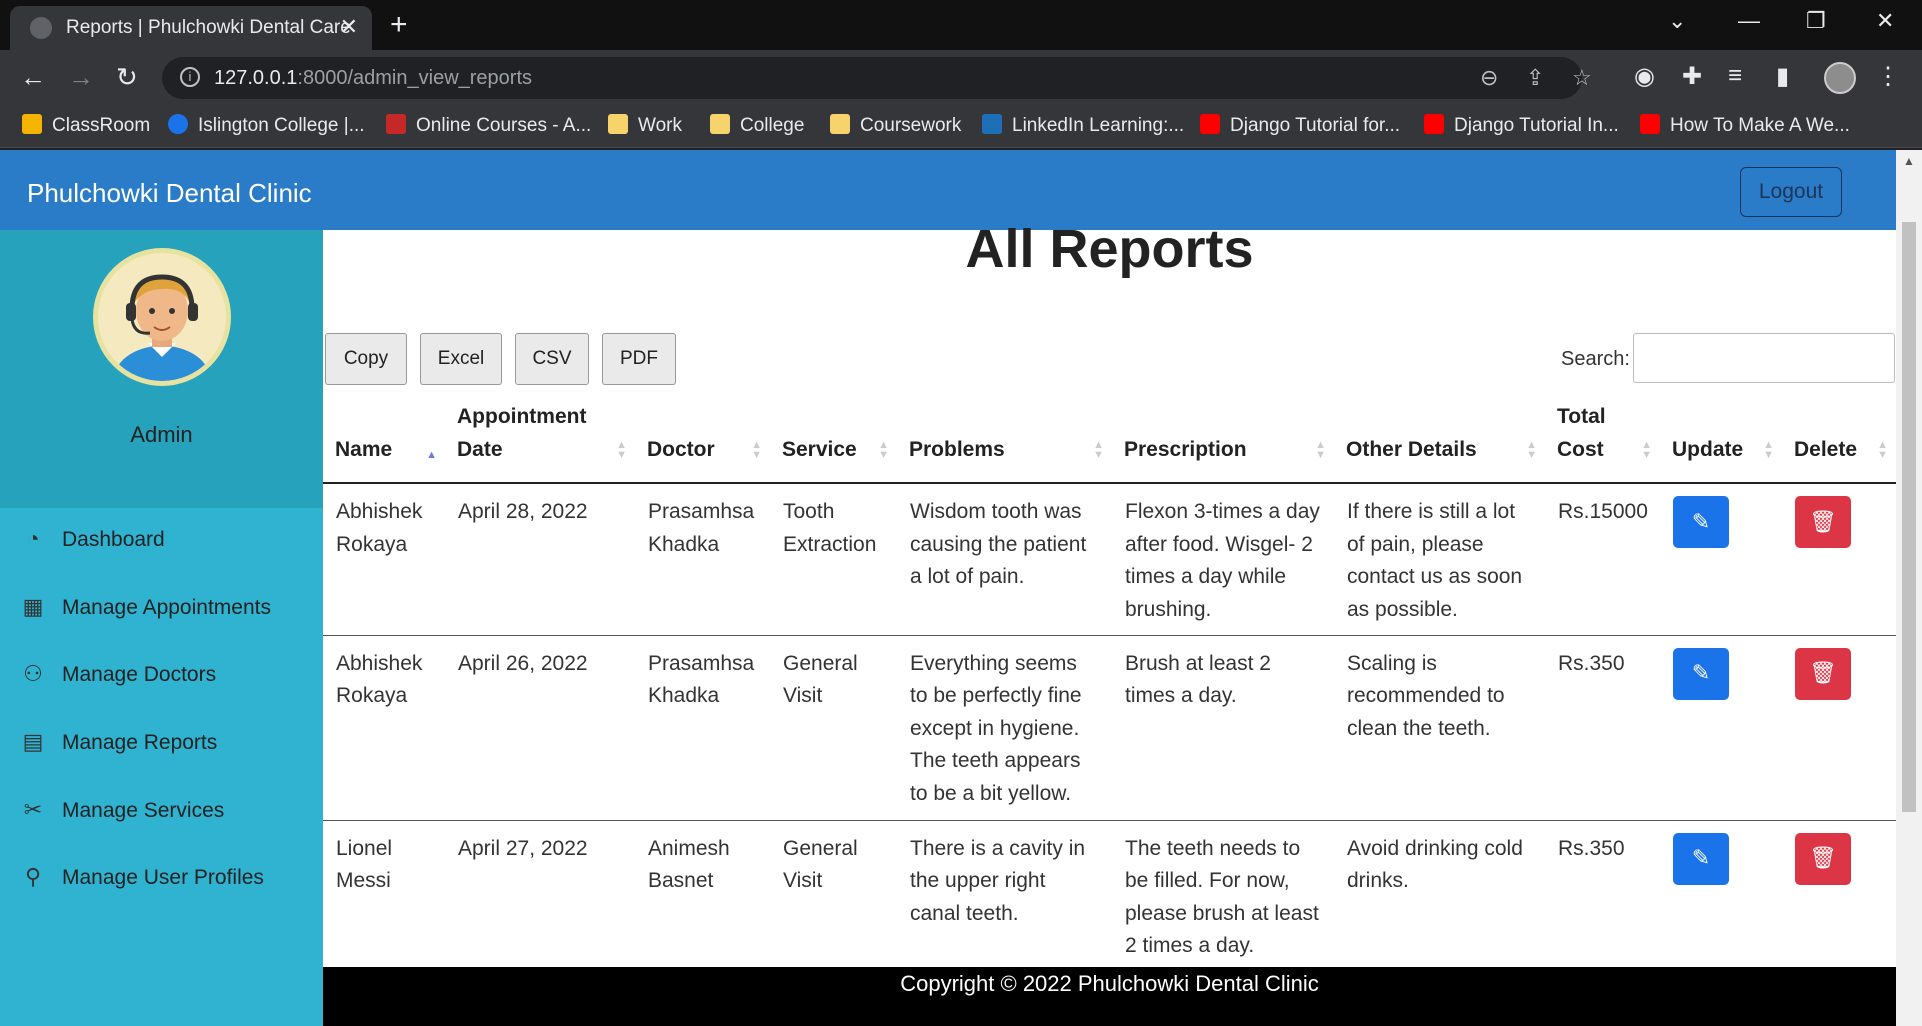  I want to click on profile-avatar, so click(1840, 78).